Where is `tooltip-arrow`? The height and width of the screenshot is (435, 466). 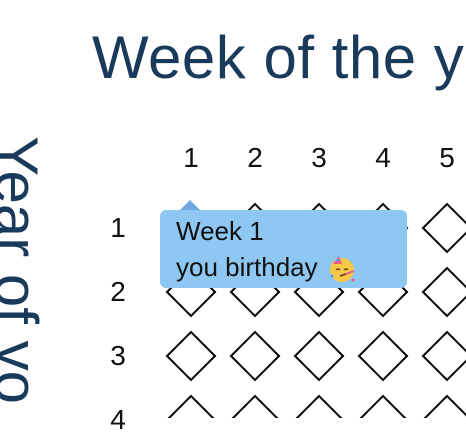
tooltip-arrow is located at coordinates (190, 205).